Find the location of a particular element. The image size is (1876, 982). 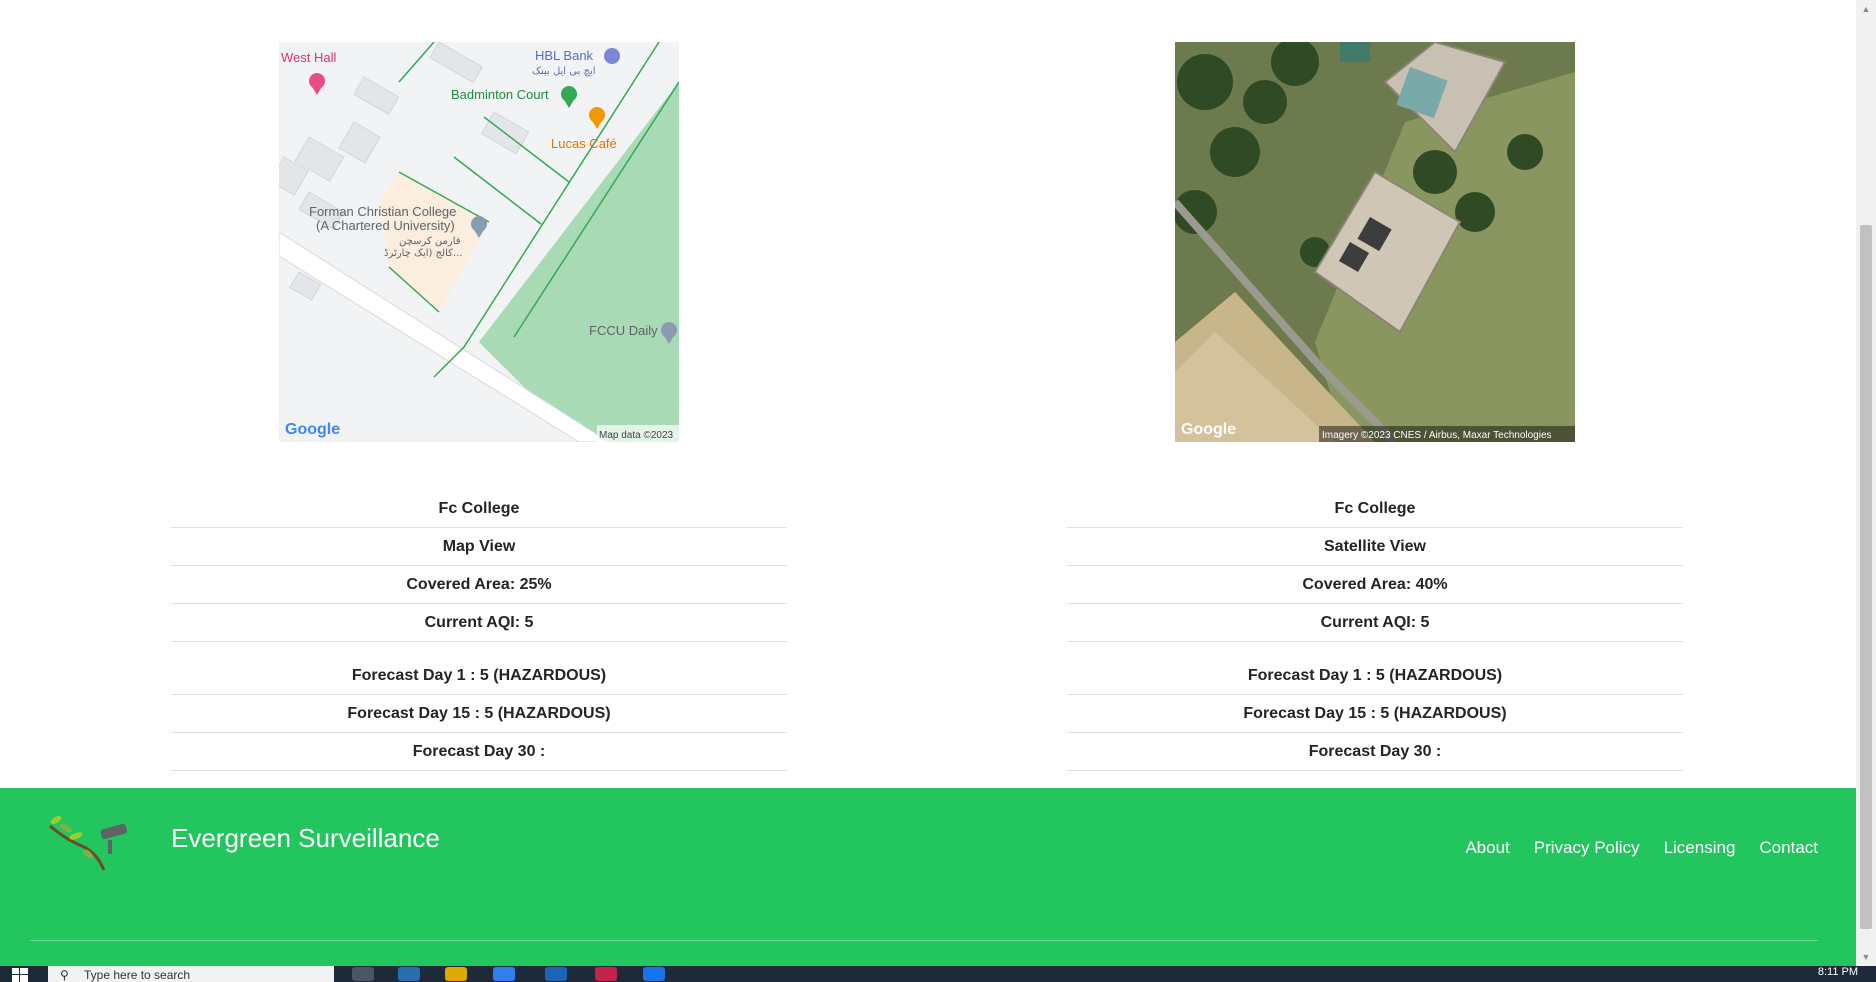

taskbar-search-box: ⚲ Type here to search is located at coordinates (191, 974).